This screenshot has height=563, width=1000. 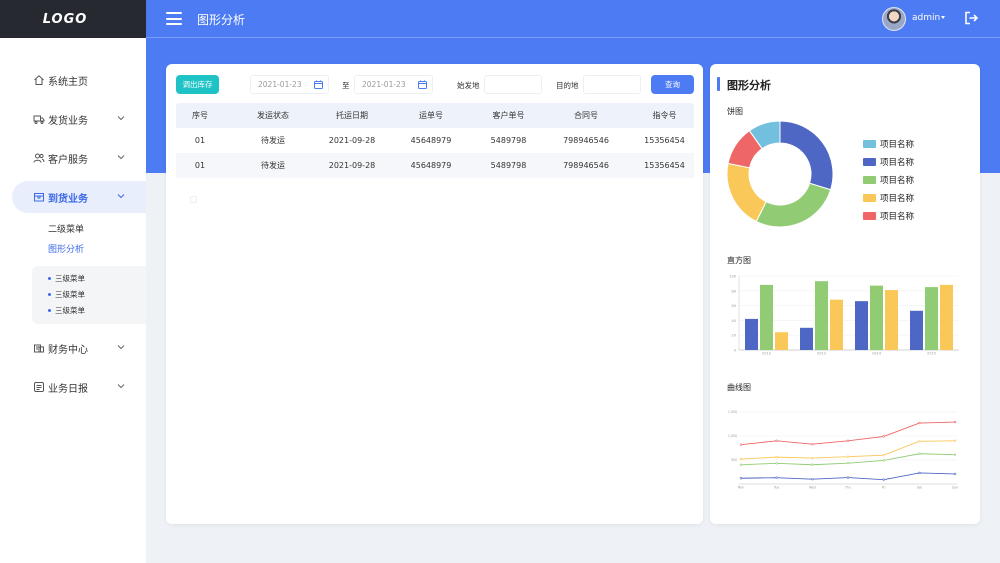 I want to click on page-title: 图形分析, so click(x=221, y=20).